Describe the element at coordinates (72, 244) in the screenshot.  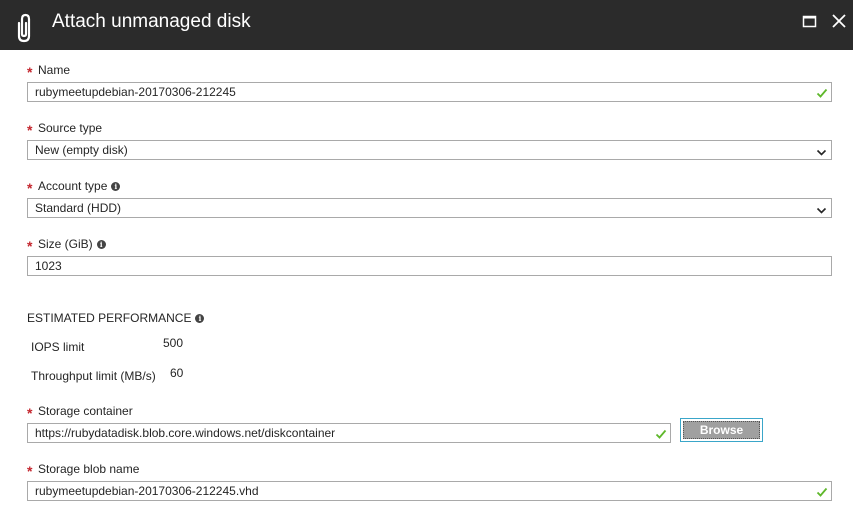
I see `size-label: Size (GiB) i` at that location.